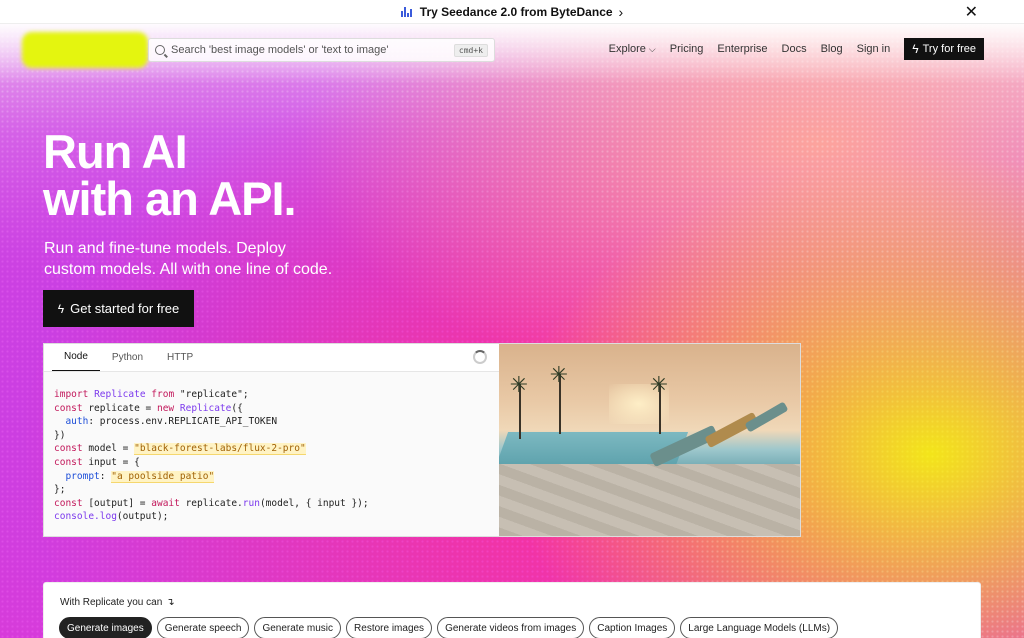  I want to click on code-model-string: "black-forest-labs/flux-2-pro", so click(220, 449).